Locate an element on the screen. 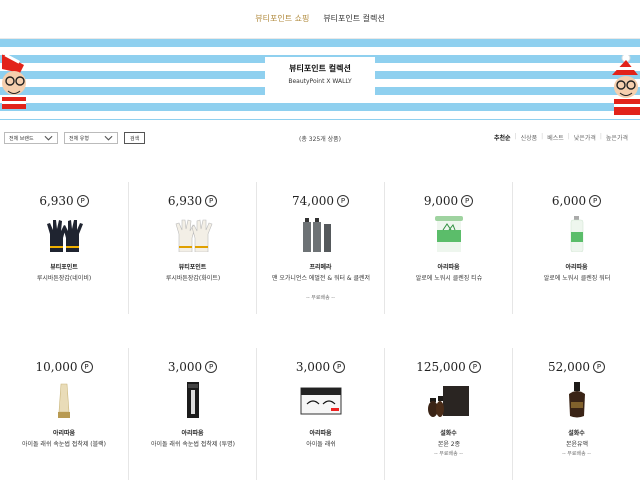 Image resolution: width=640 pixels, height=480 pixels. product-card: 10,000 P 아리따움 아이돌 래쉬 속눈썹 접착제 (블랙) is located at coordinates (64, 414).